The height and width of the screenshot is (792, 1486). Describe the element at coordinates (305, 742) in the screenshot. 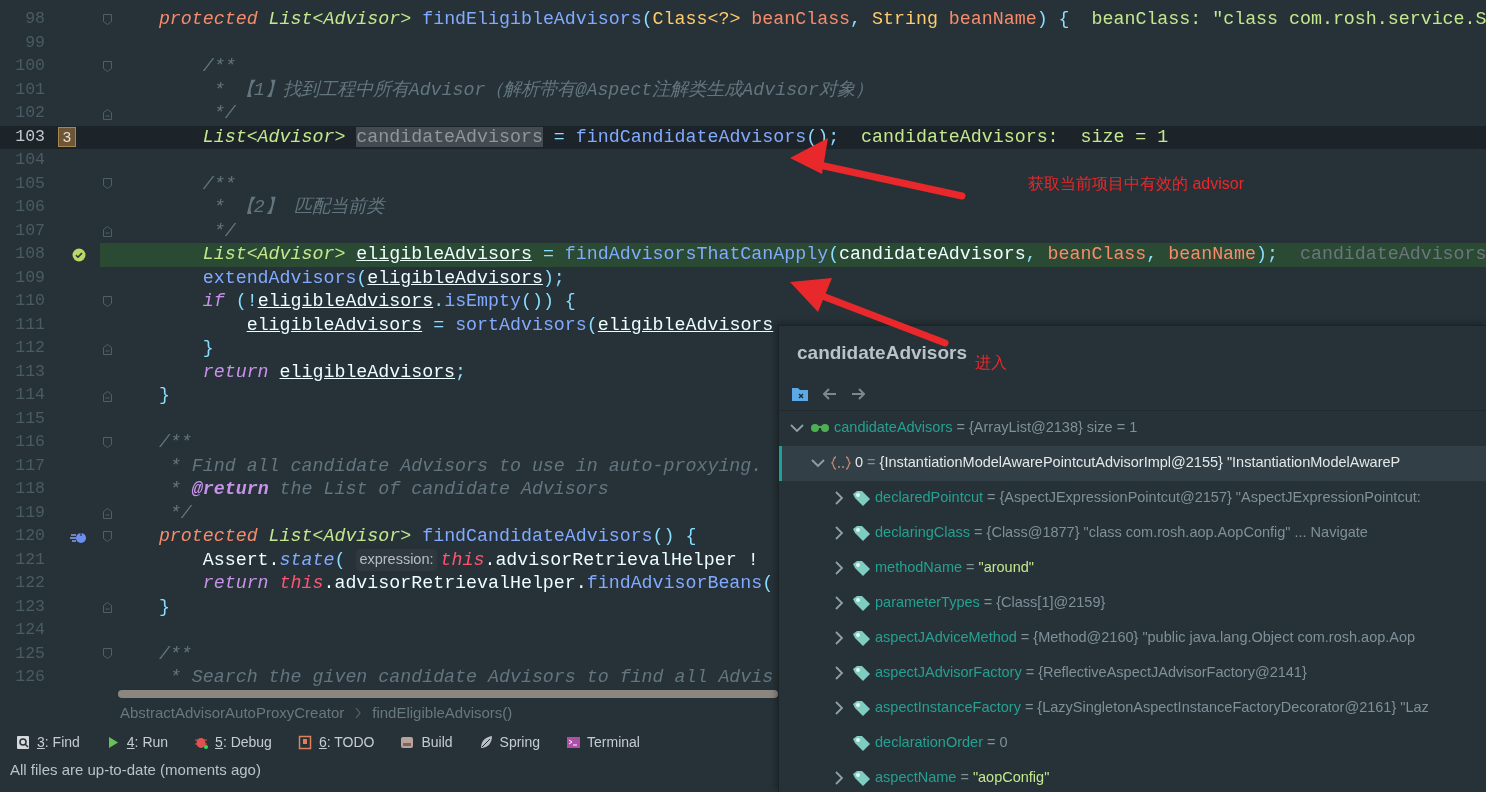

I see `checklist-icon` at that location.